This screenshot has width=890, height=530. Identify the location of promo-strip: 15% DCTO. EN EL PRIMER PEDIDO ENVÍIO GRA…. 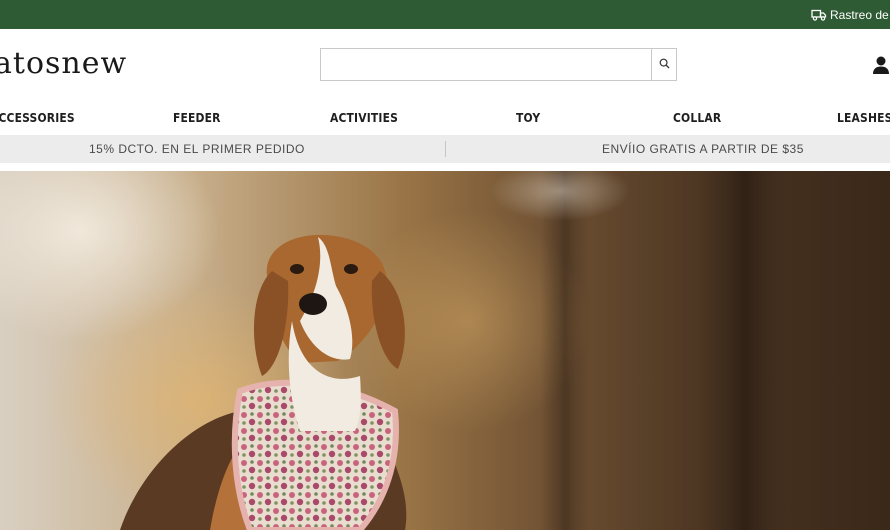
(445, 149).